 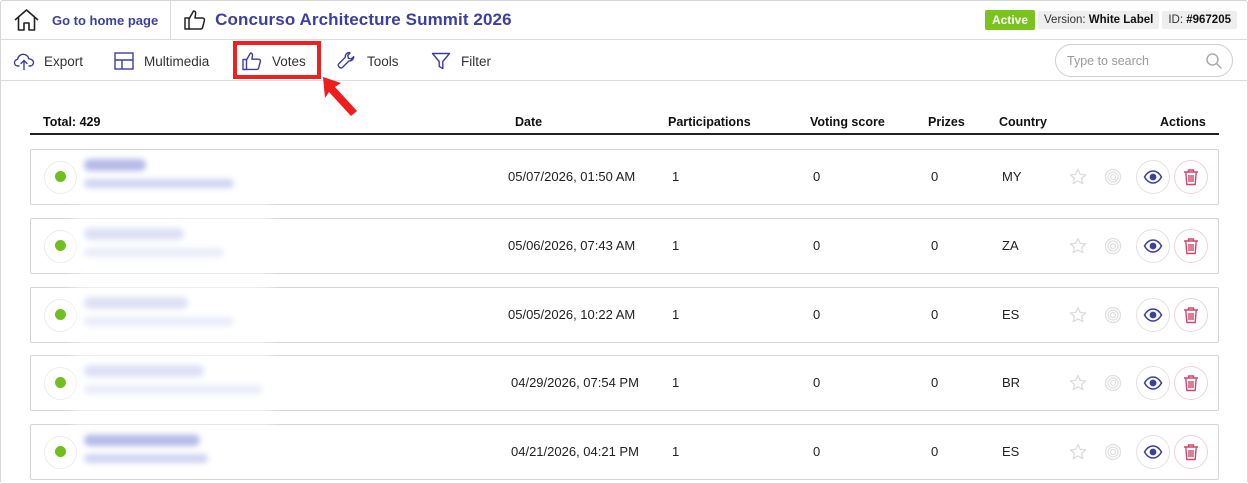 I want to click on filter-button: Filter, so click(x=460, y=61).